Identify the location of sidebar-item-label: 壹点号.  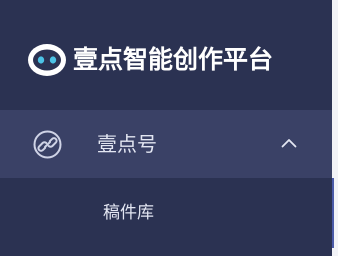
(127, 144).